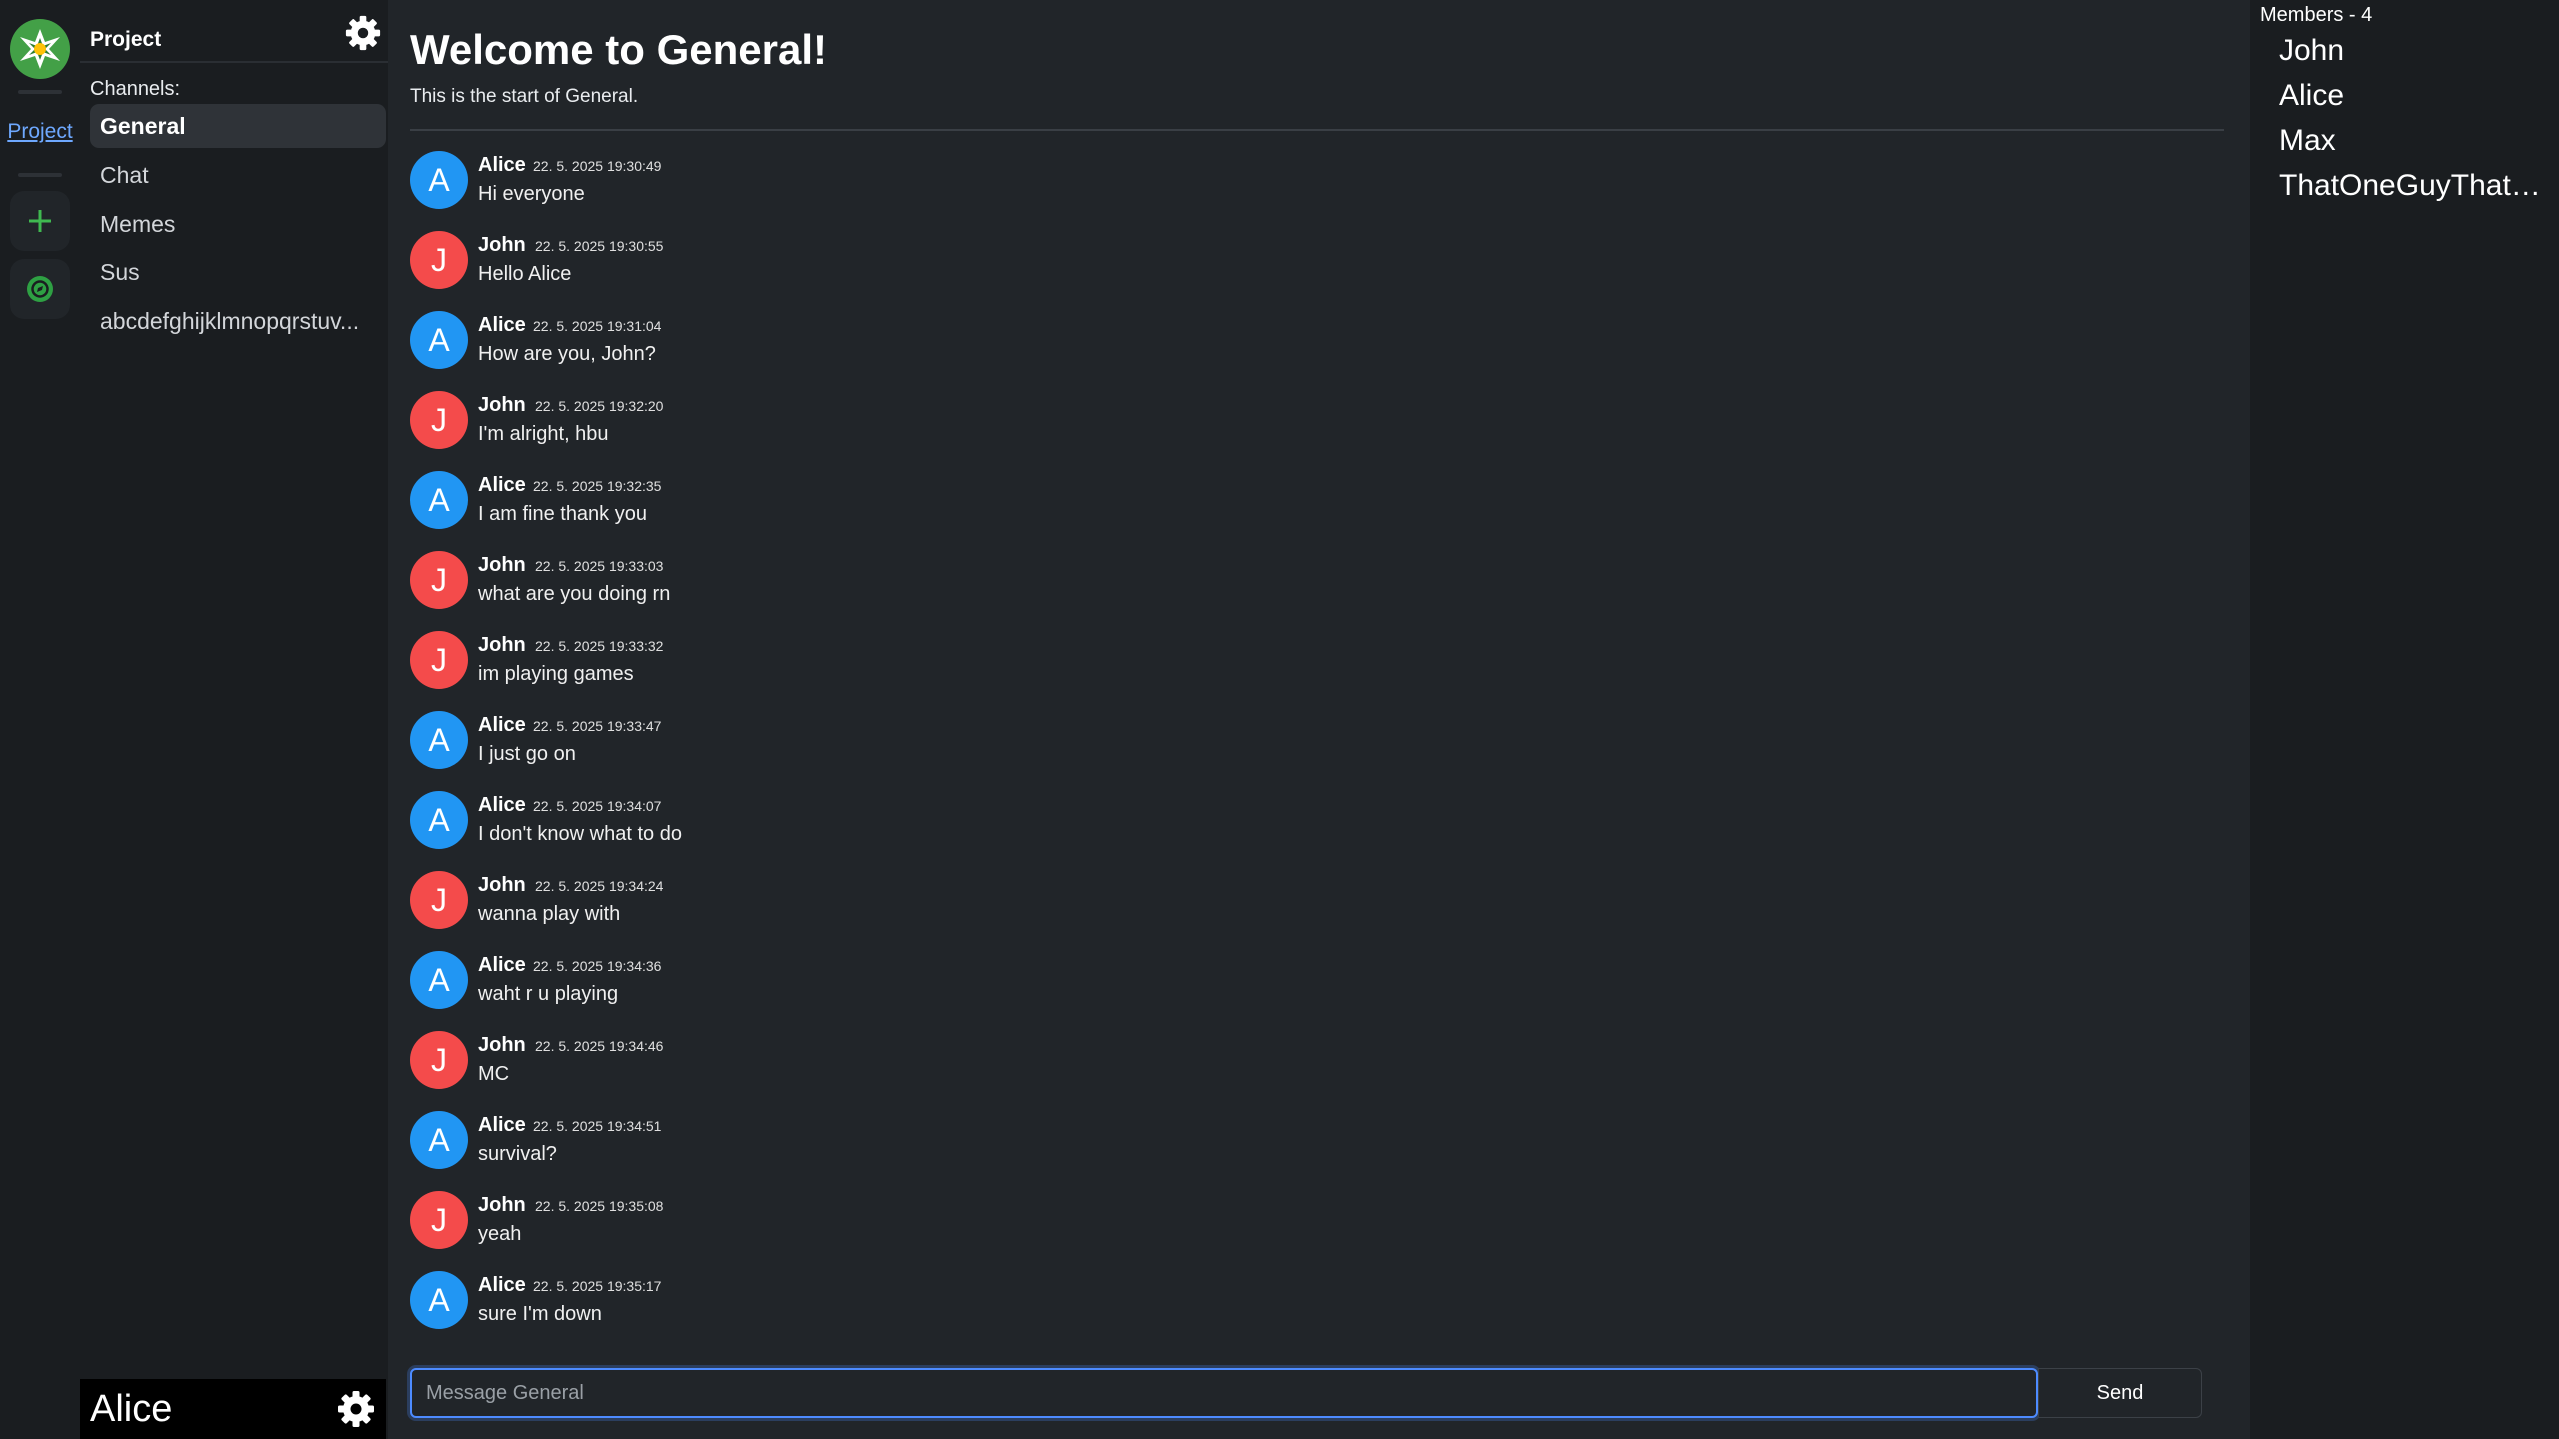 Image resolution: width=2559 pixels, height=1439 pixels. I want to click on explore-button, so click(40, 289).